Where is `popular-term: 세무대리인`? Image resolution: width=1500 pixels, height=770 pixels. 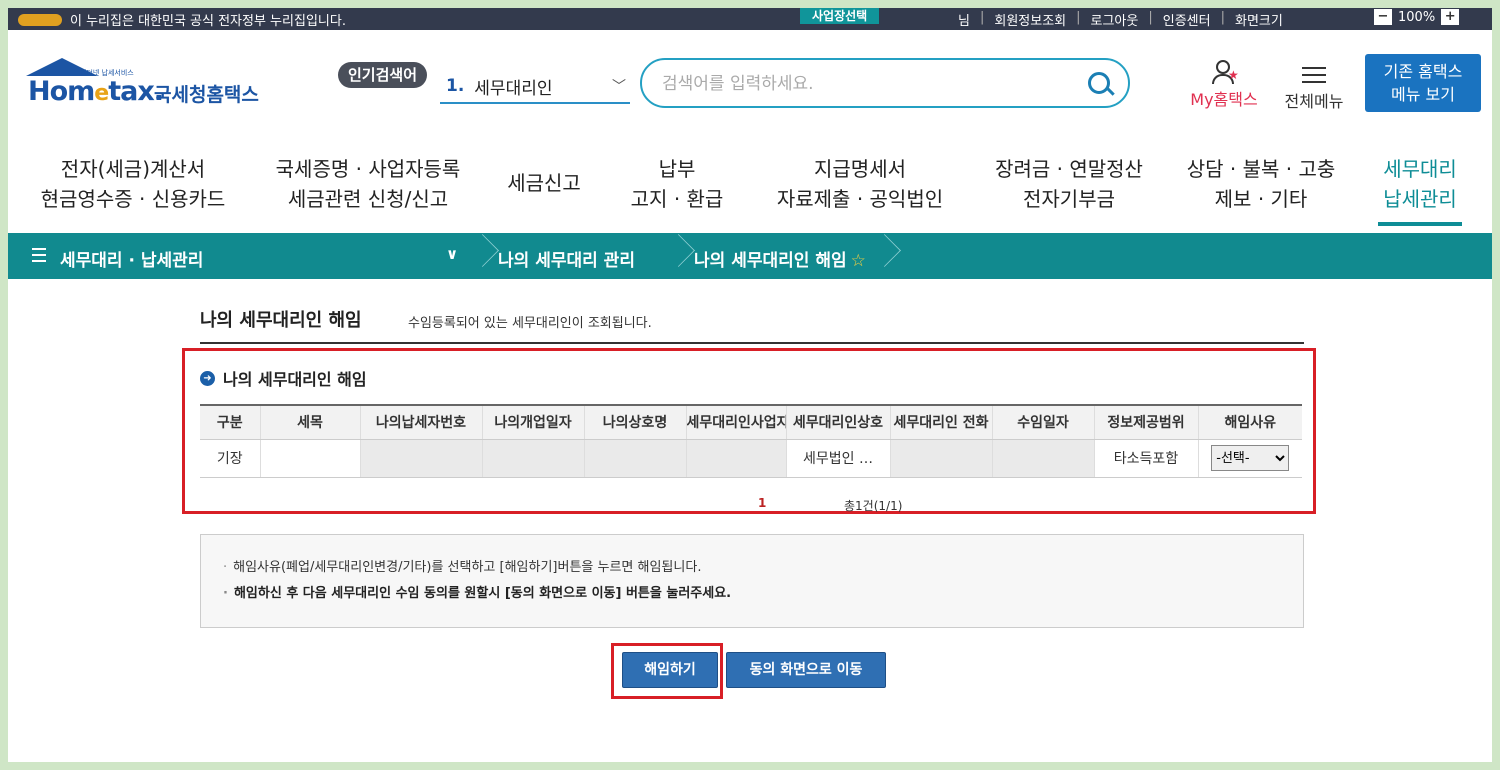
popular-term: 세무대리인 is located at coordinates (513, 86).